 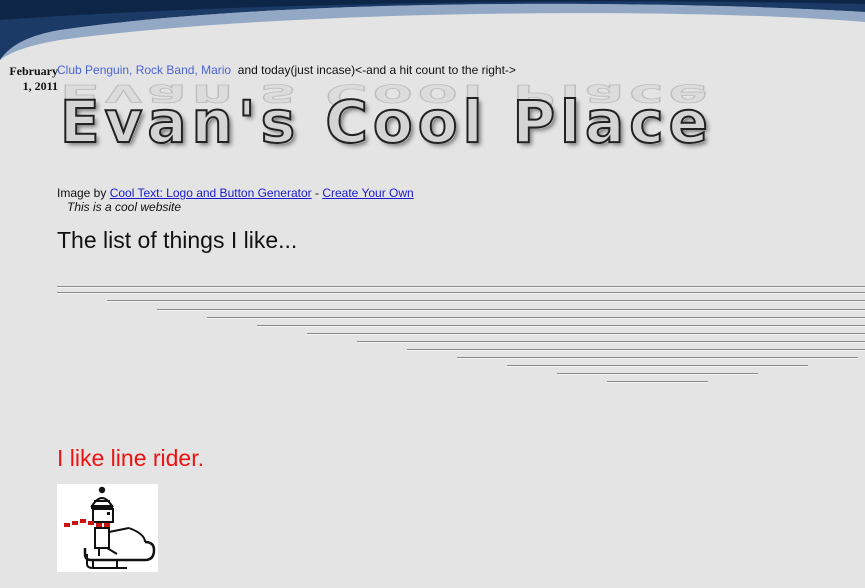 I want to click on logo-text: Evan's Cool Place, so click(x=386, y=122).